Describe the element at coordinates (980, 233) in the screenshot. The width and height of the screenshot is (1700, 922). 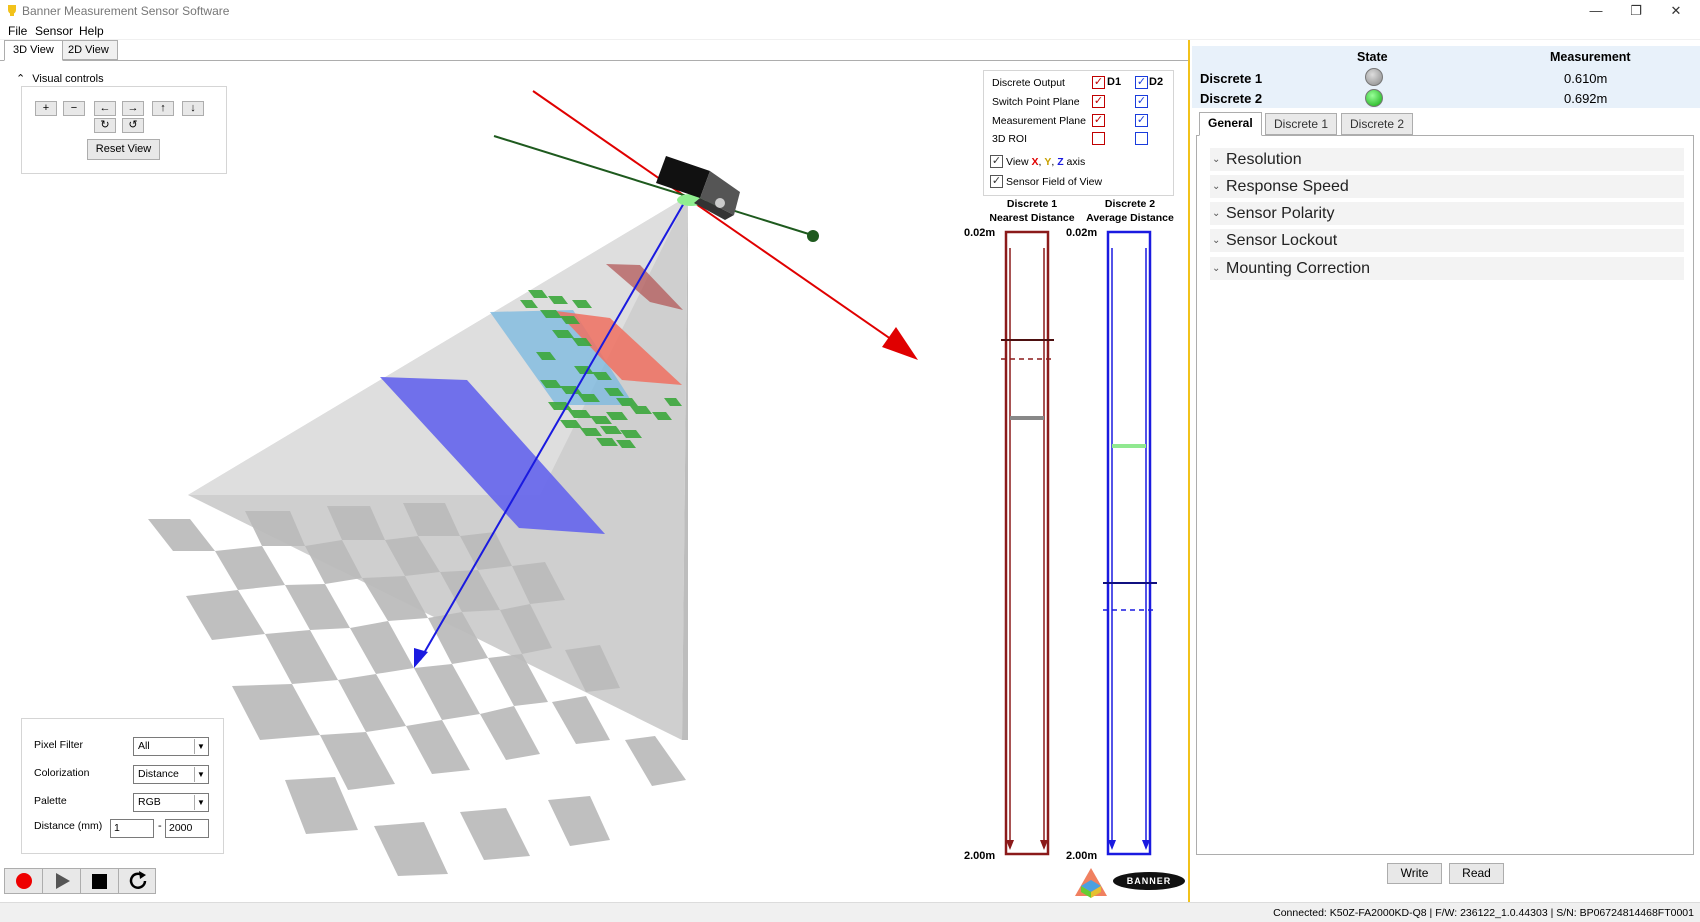
I see `gauge-1-top-label: 0.02m` at that location.